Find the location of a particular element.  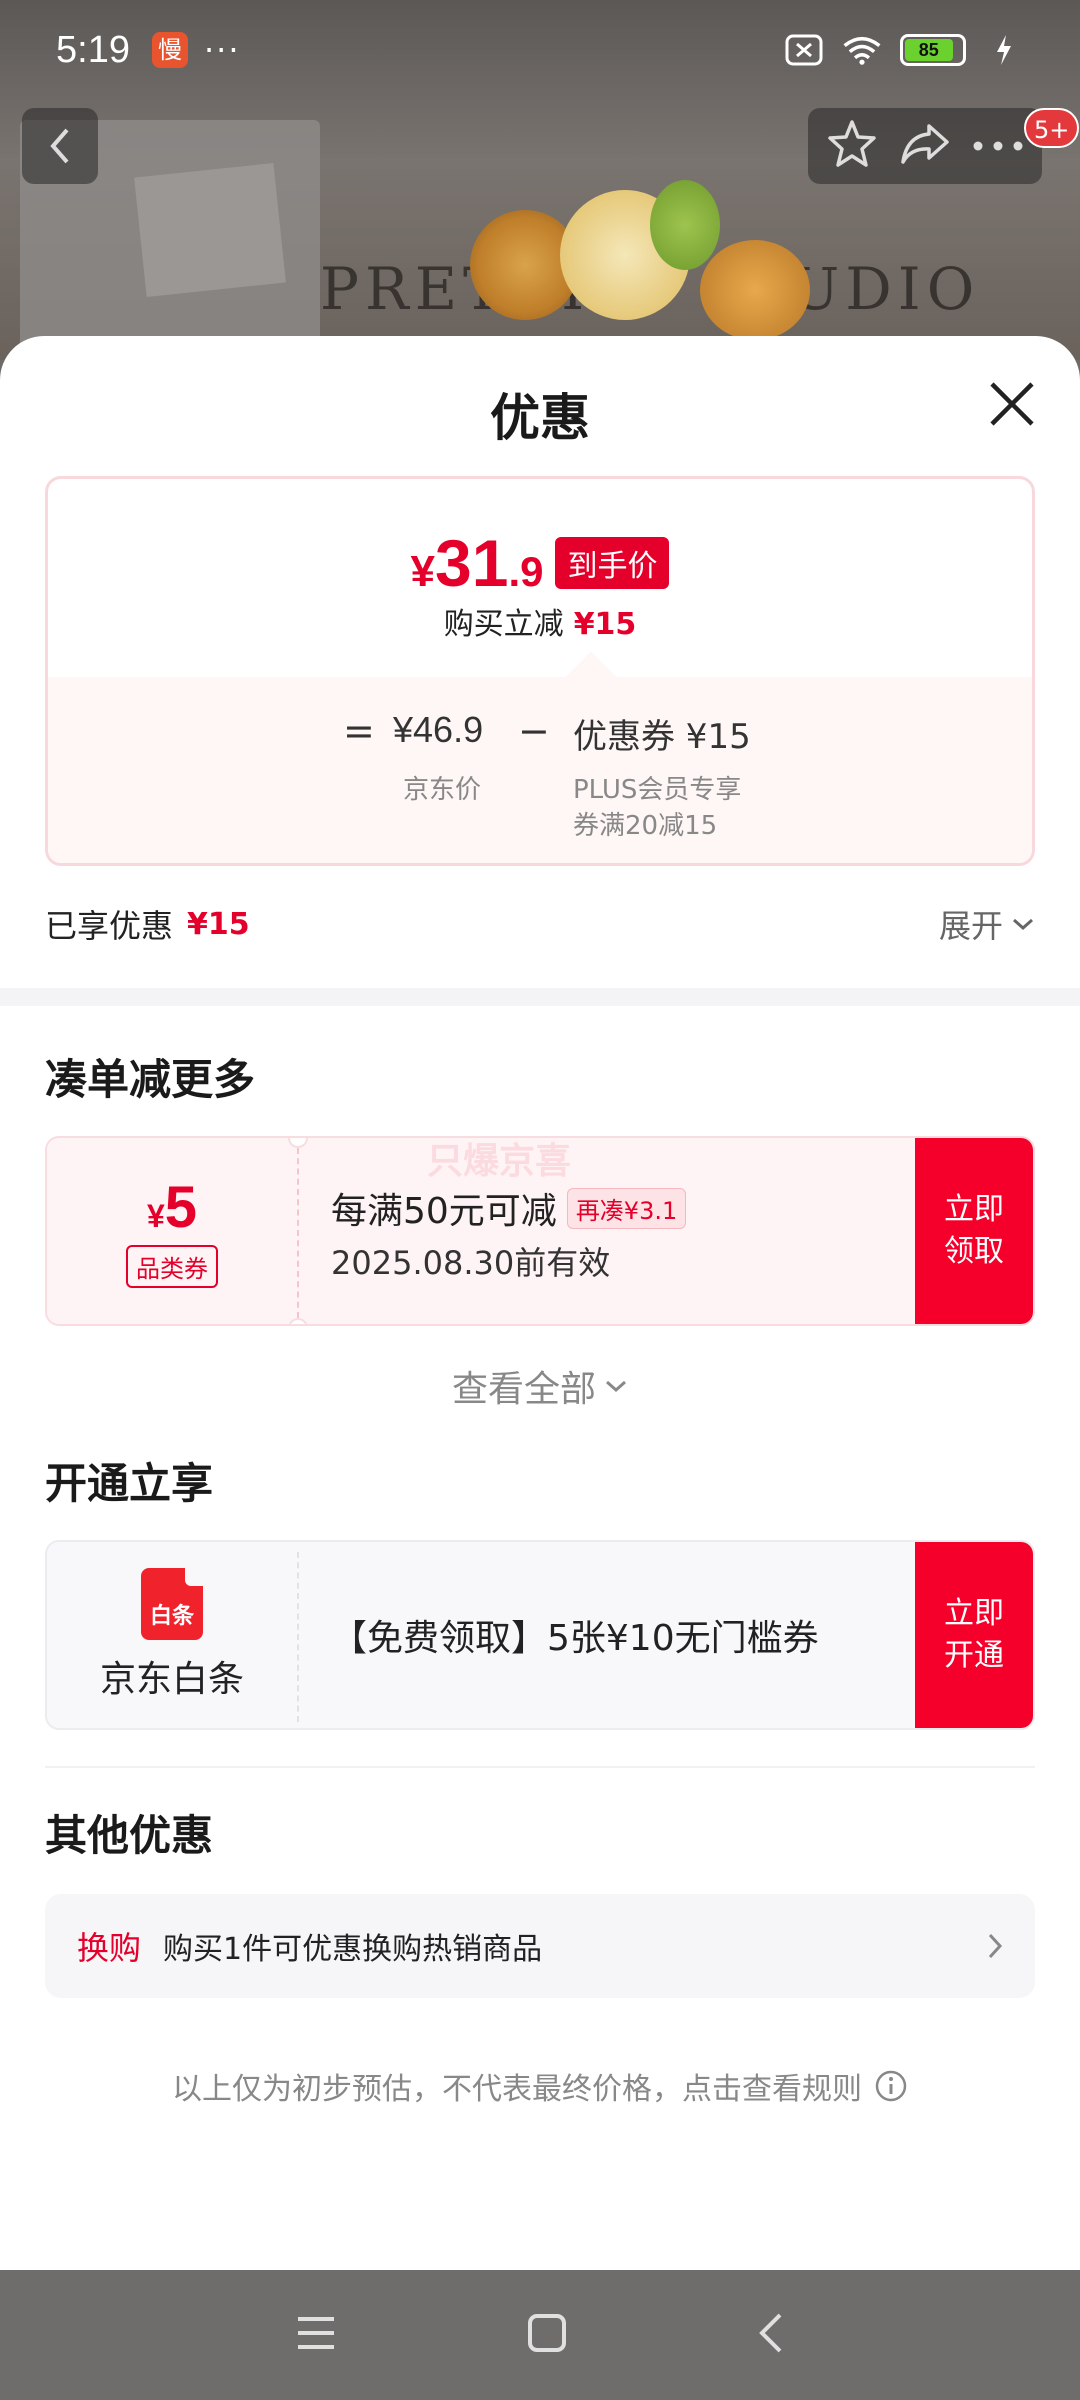

exchange-tag: 换购 is located at coordinates (109, 1948).